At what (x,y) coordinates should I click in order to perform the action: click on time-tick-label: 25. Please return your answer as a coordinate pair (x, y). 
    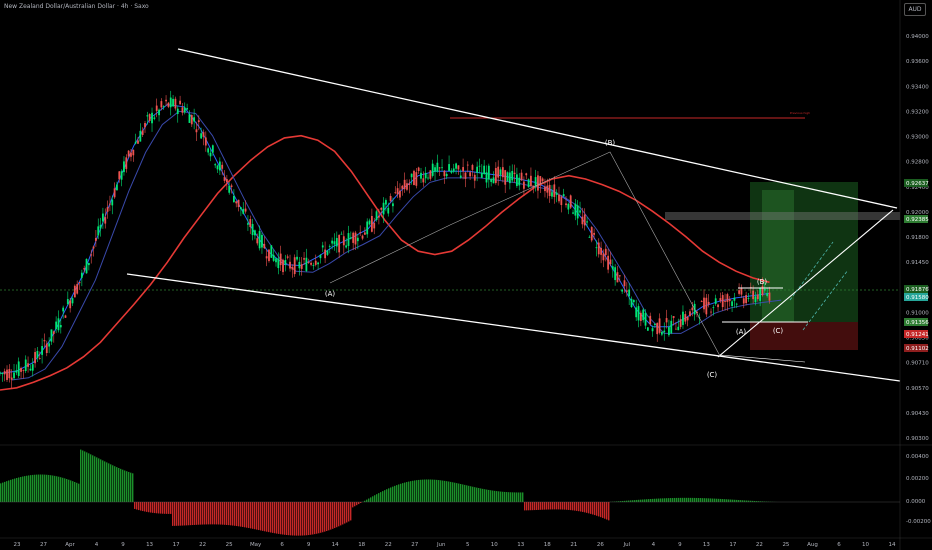
    Looking at the image, I should click on (229, 545).